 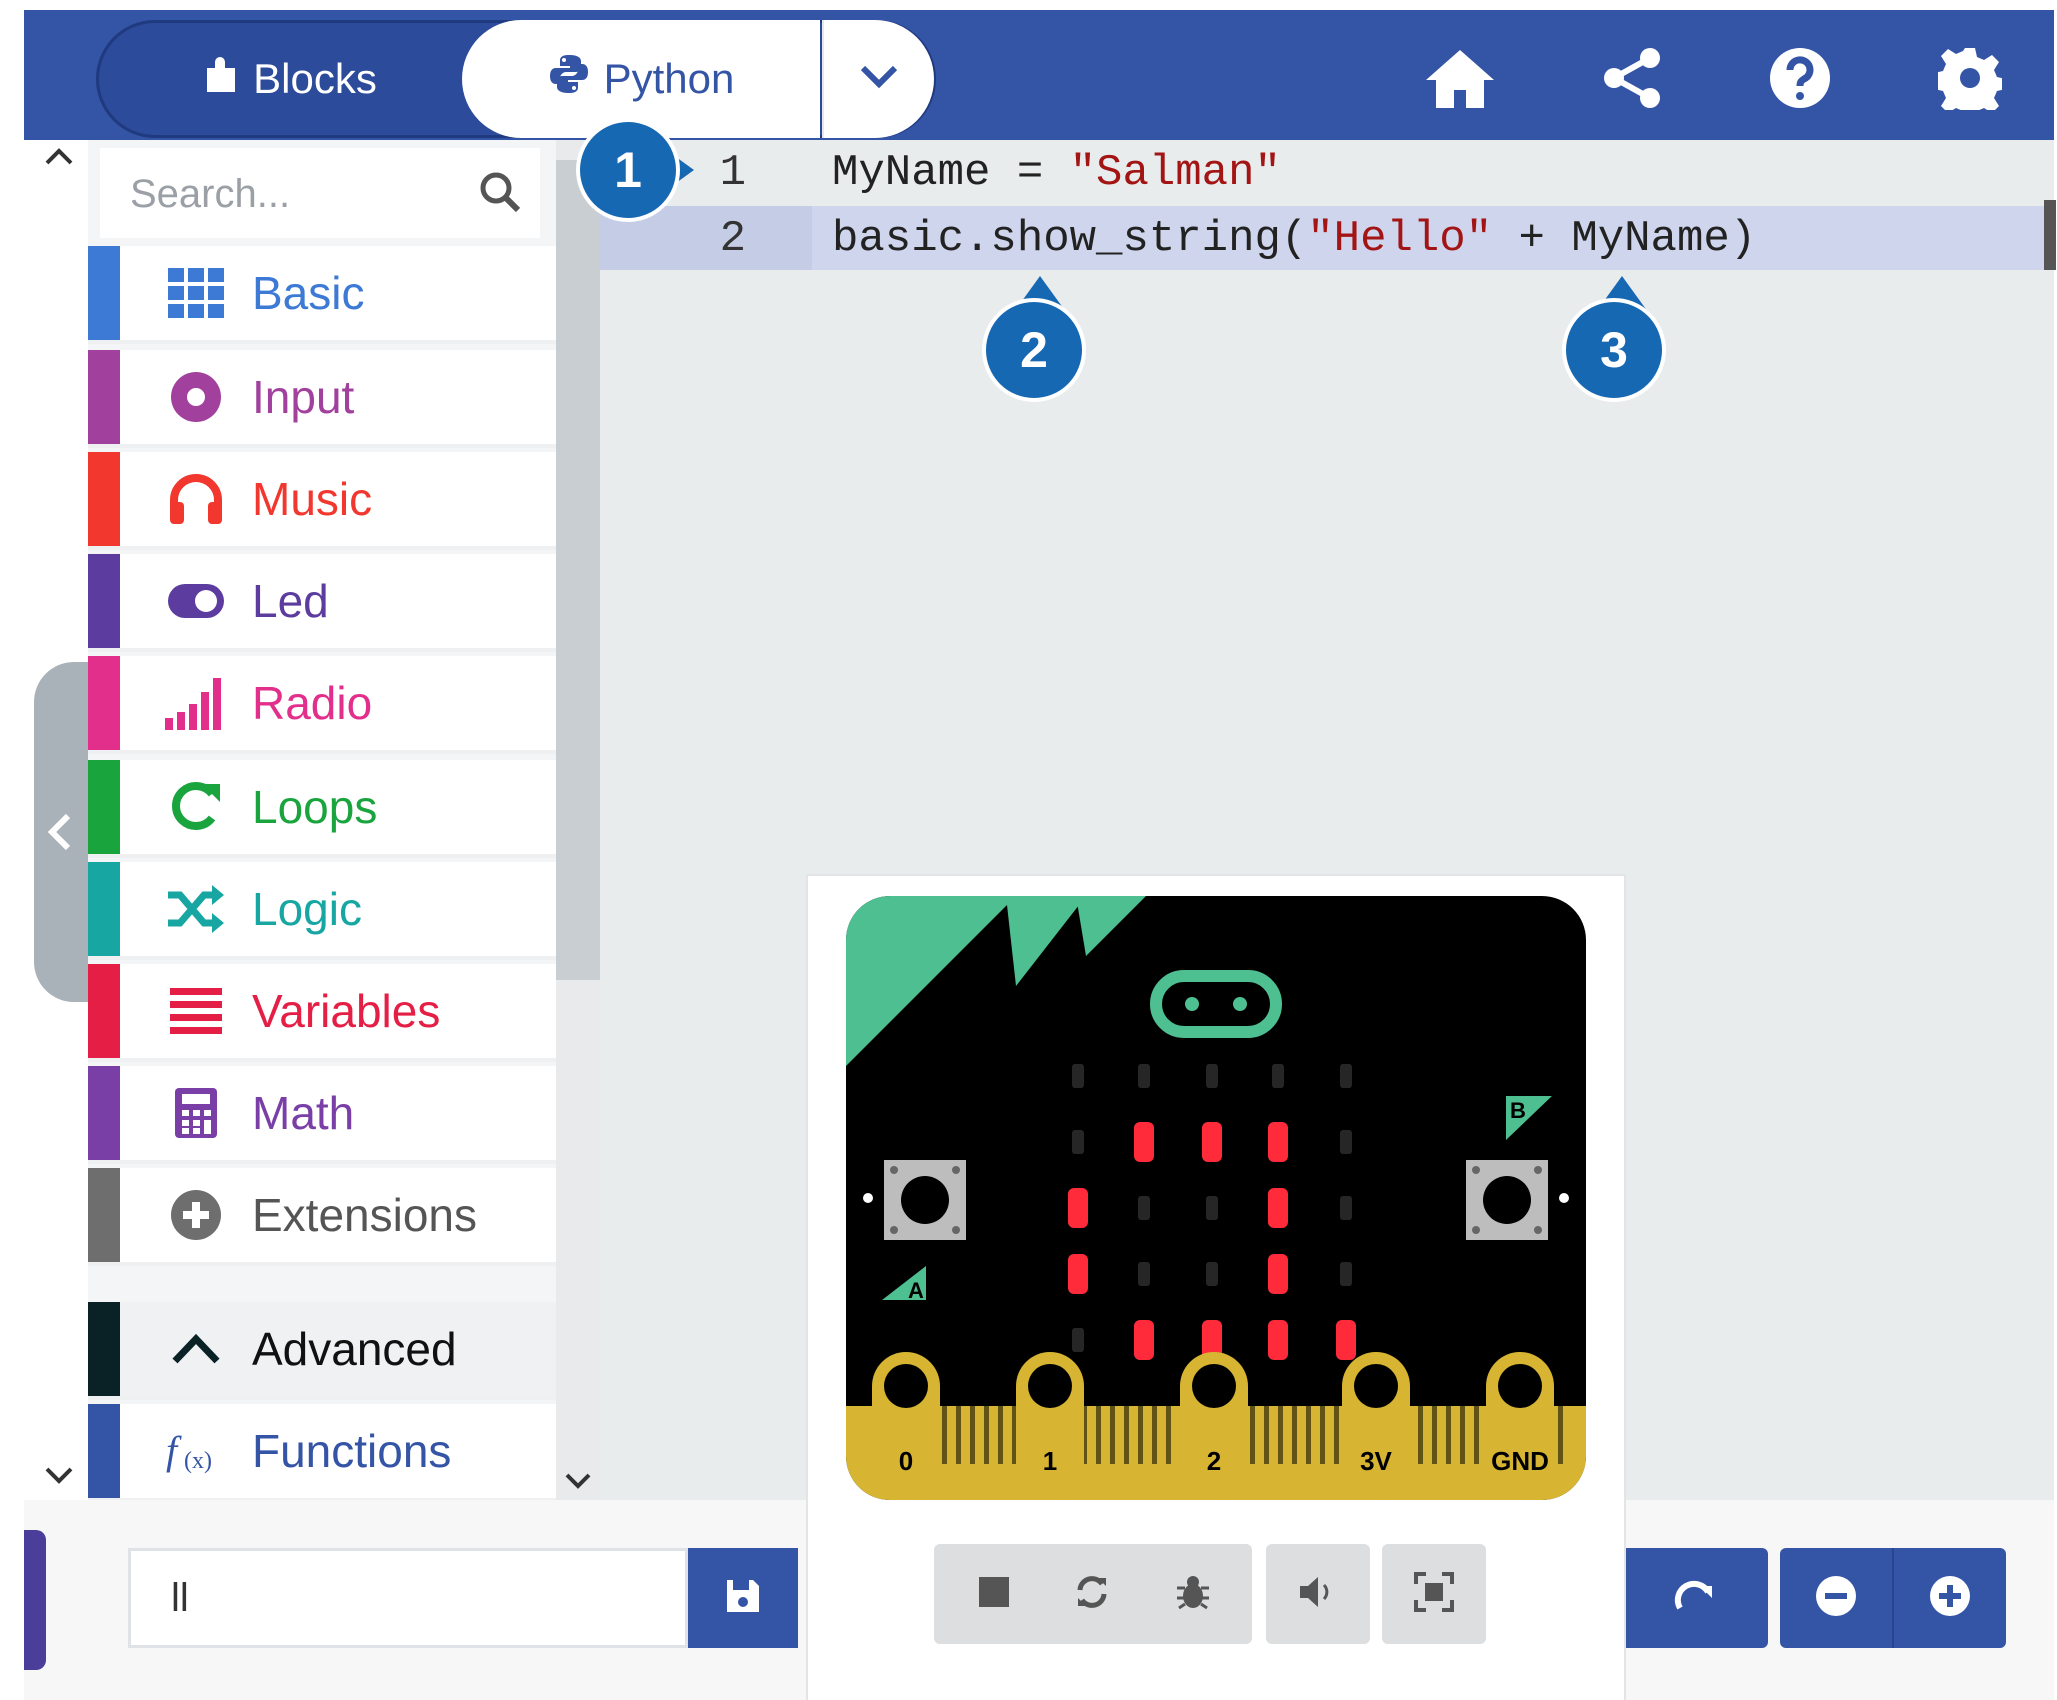 What do you see at coordinates (196, 807) in the screenshot?
I see `loop-arrow-icon` at bounding box center [196, 807].